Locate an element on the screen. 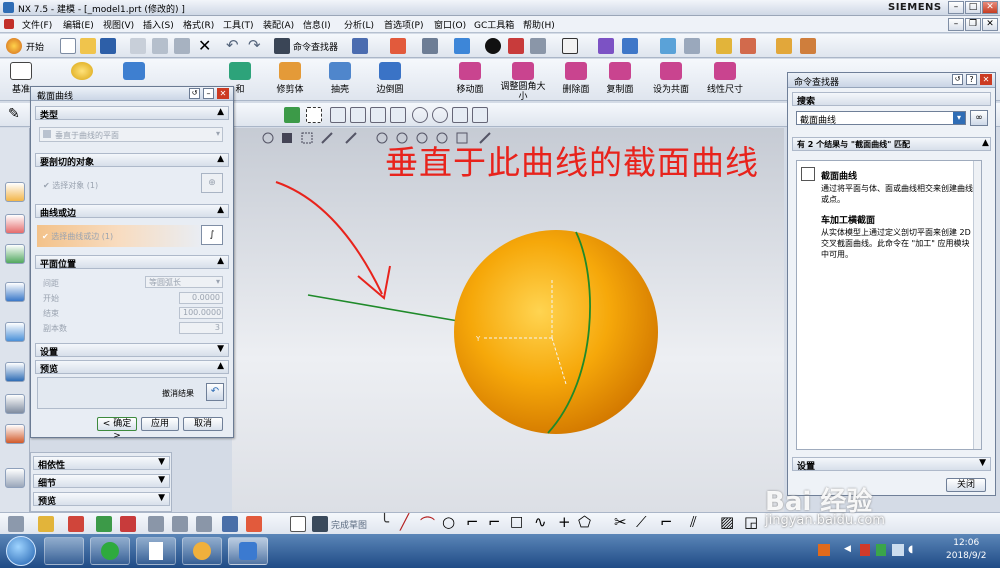 This screenshot has width=1000, height=568. close-button: ✕ is located at coordinates (990, 7).